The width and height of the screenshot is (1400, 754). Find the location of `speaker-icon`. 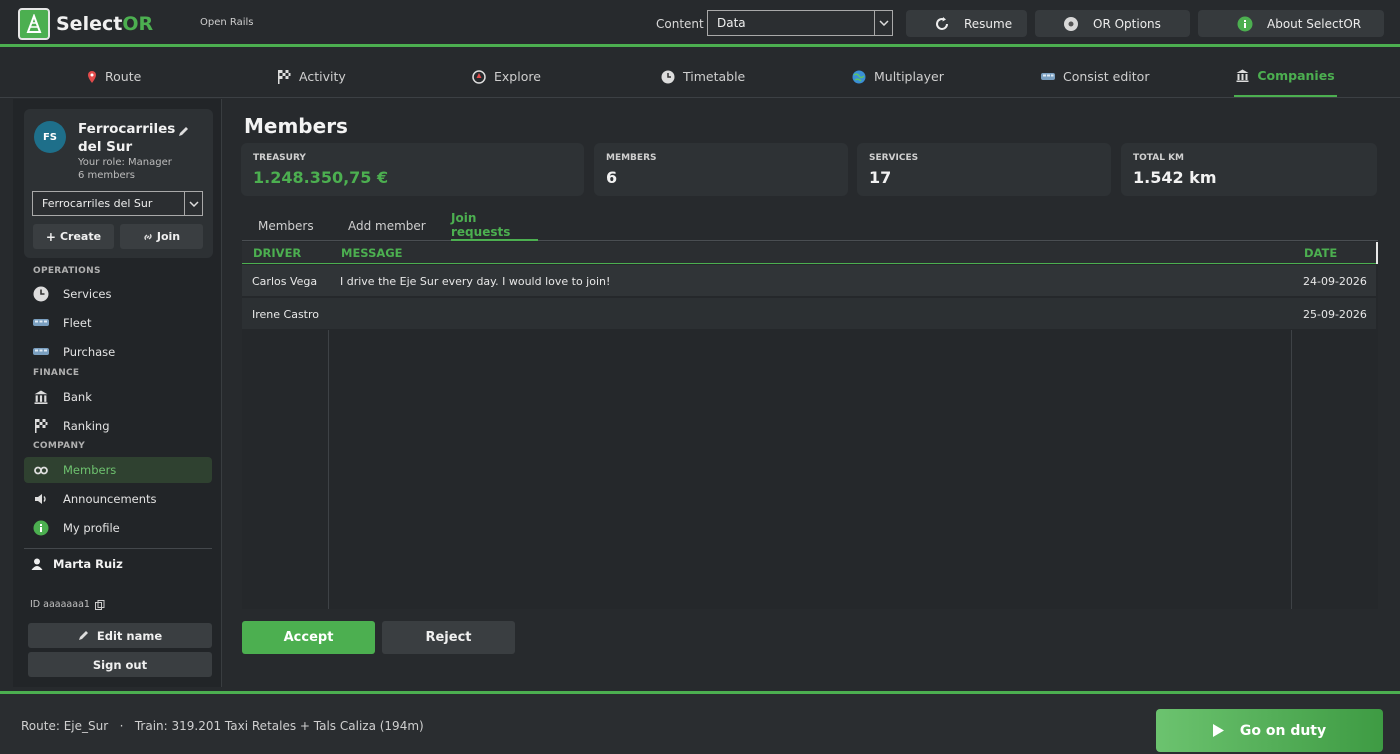

speaker-icon is located at coordinates (41, 499).